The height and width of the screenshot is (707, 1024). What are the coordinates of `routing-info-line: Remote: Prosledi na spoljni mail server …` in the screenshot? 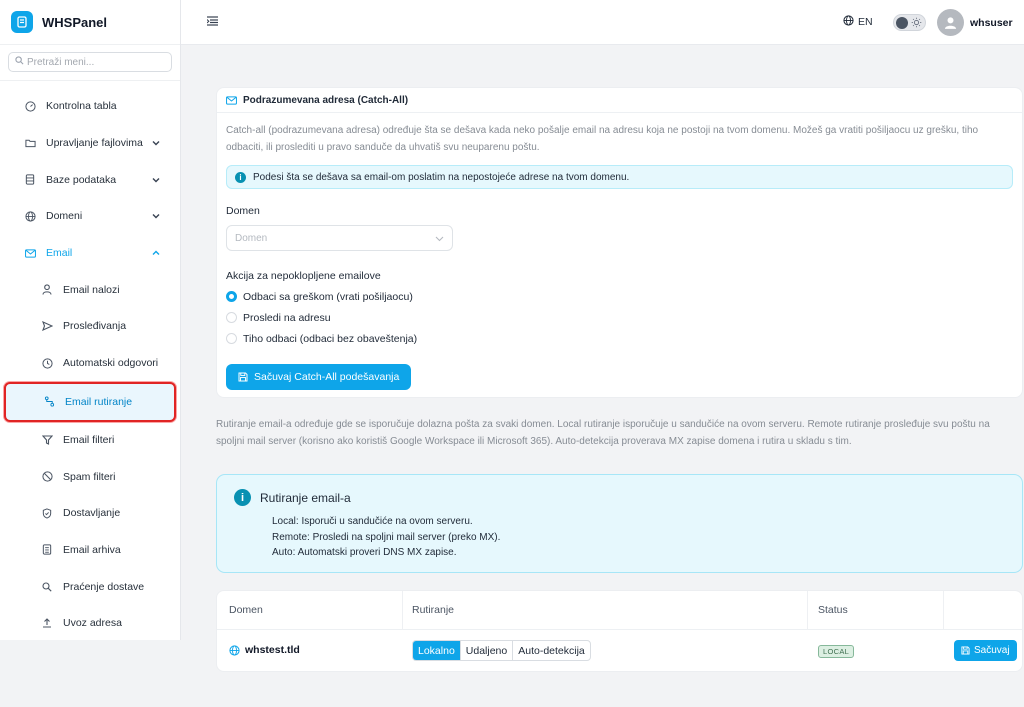 It's located at (386, 537).